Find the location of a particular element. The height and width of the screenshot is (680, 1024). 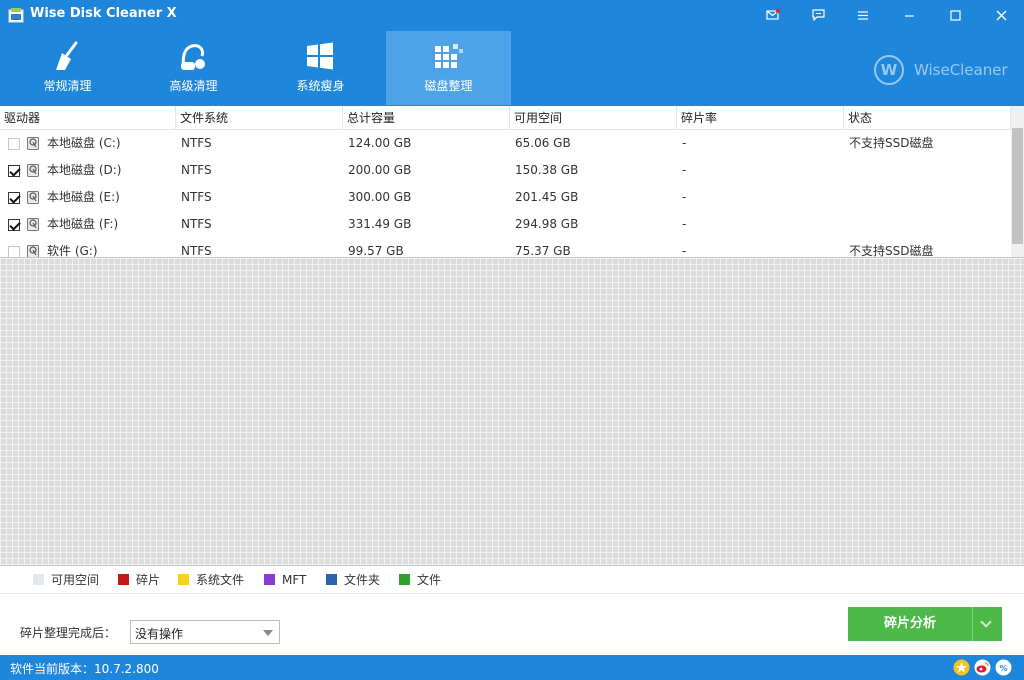

legend-label: 碎片 is located at coordinates (148, 580).